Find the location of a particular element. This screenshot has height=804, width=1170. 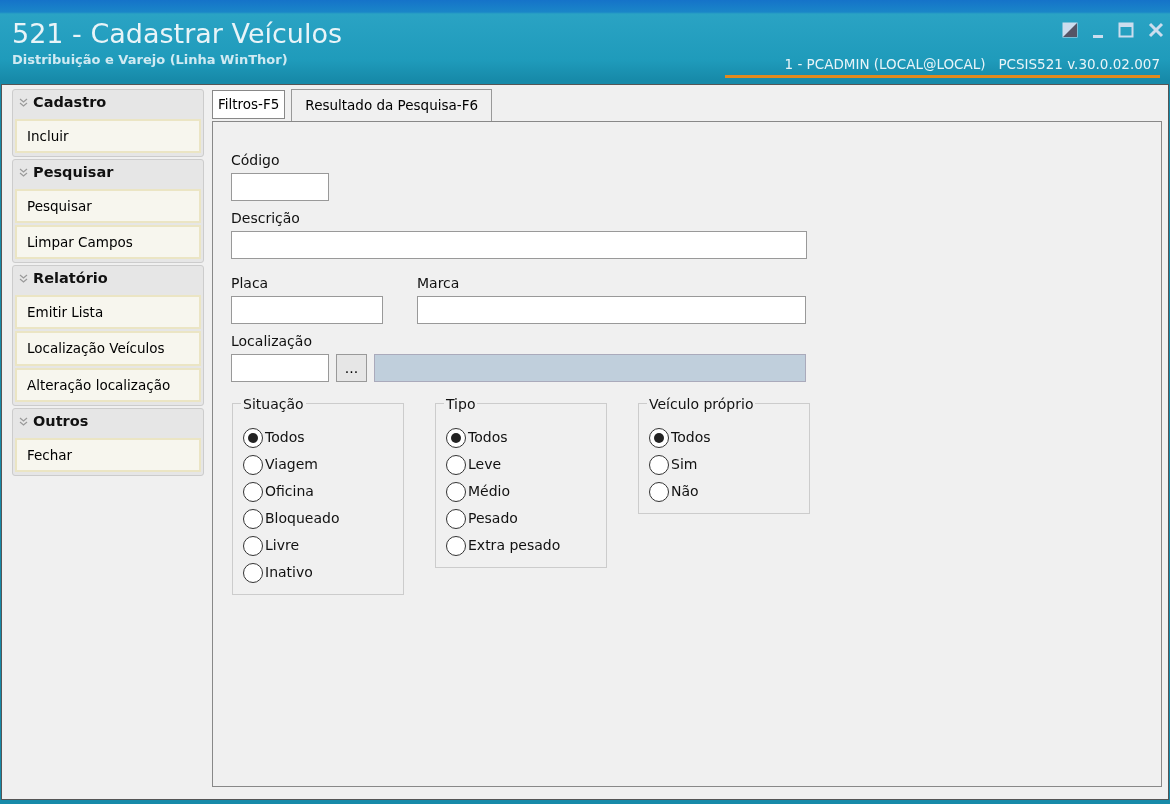

radio-label: Viagem is located at coordinates (291, 464).